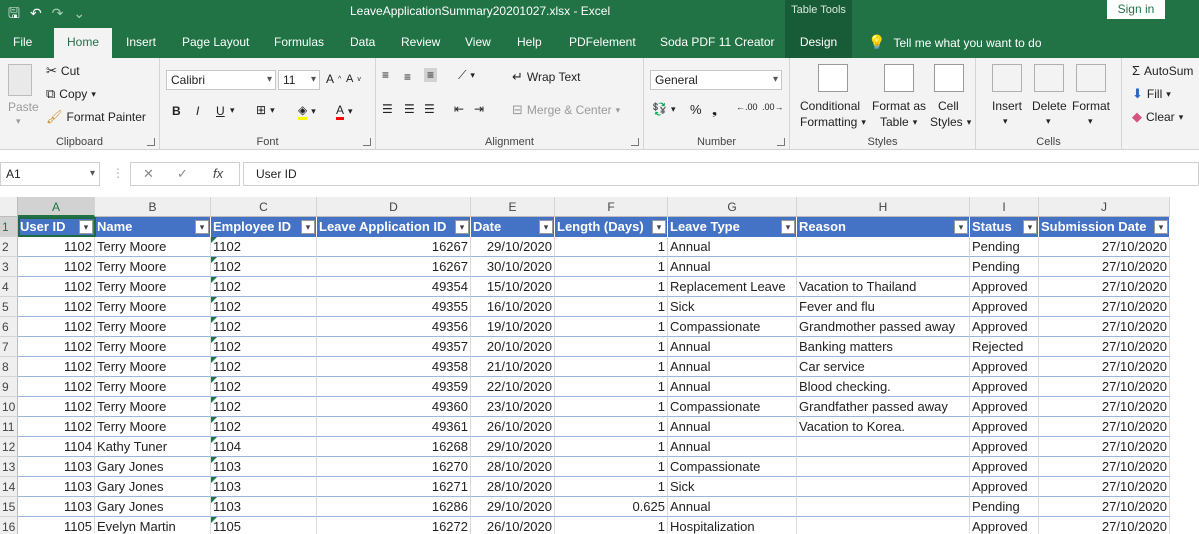 This screenshot has height=534, width=1199. Describe the element at coordinates (459, 109) in the screenshot. I see `decrease-indent-icon: ⇤` at that location.